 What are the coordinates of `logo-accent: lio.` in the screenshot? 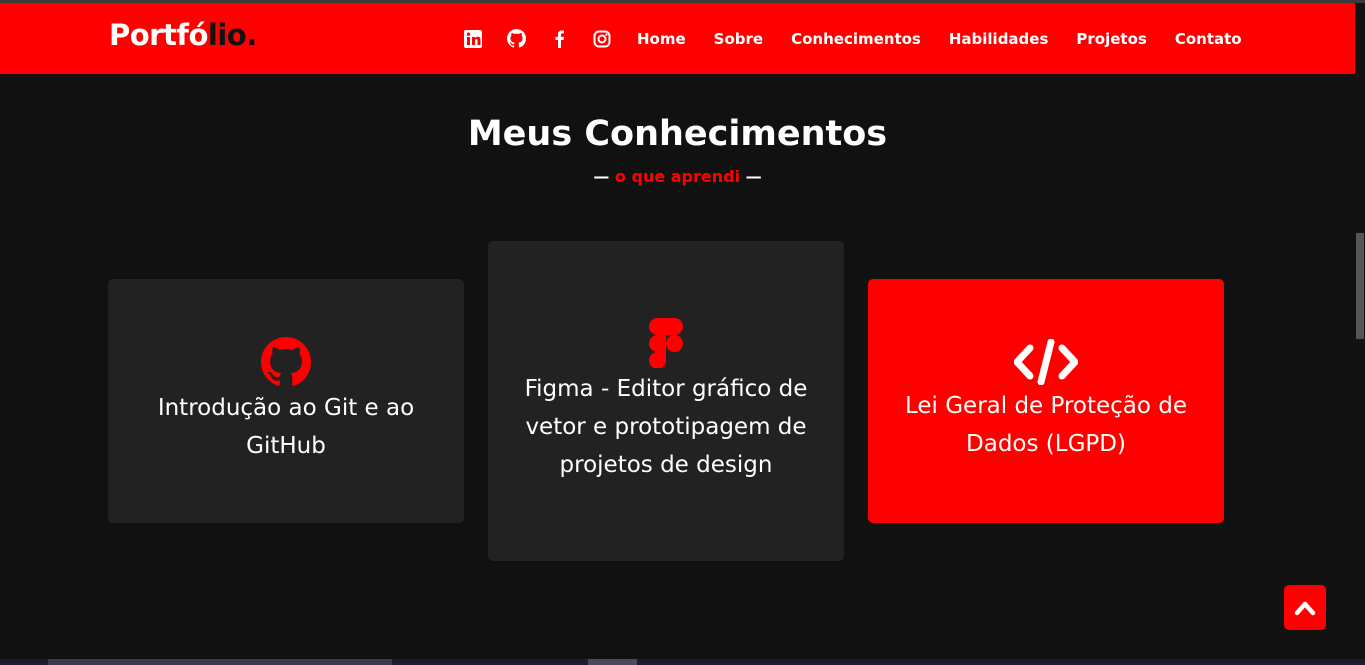 It's located at (232, 35).